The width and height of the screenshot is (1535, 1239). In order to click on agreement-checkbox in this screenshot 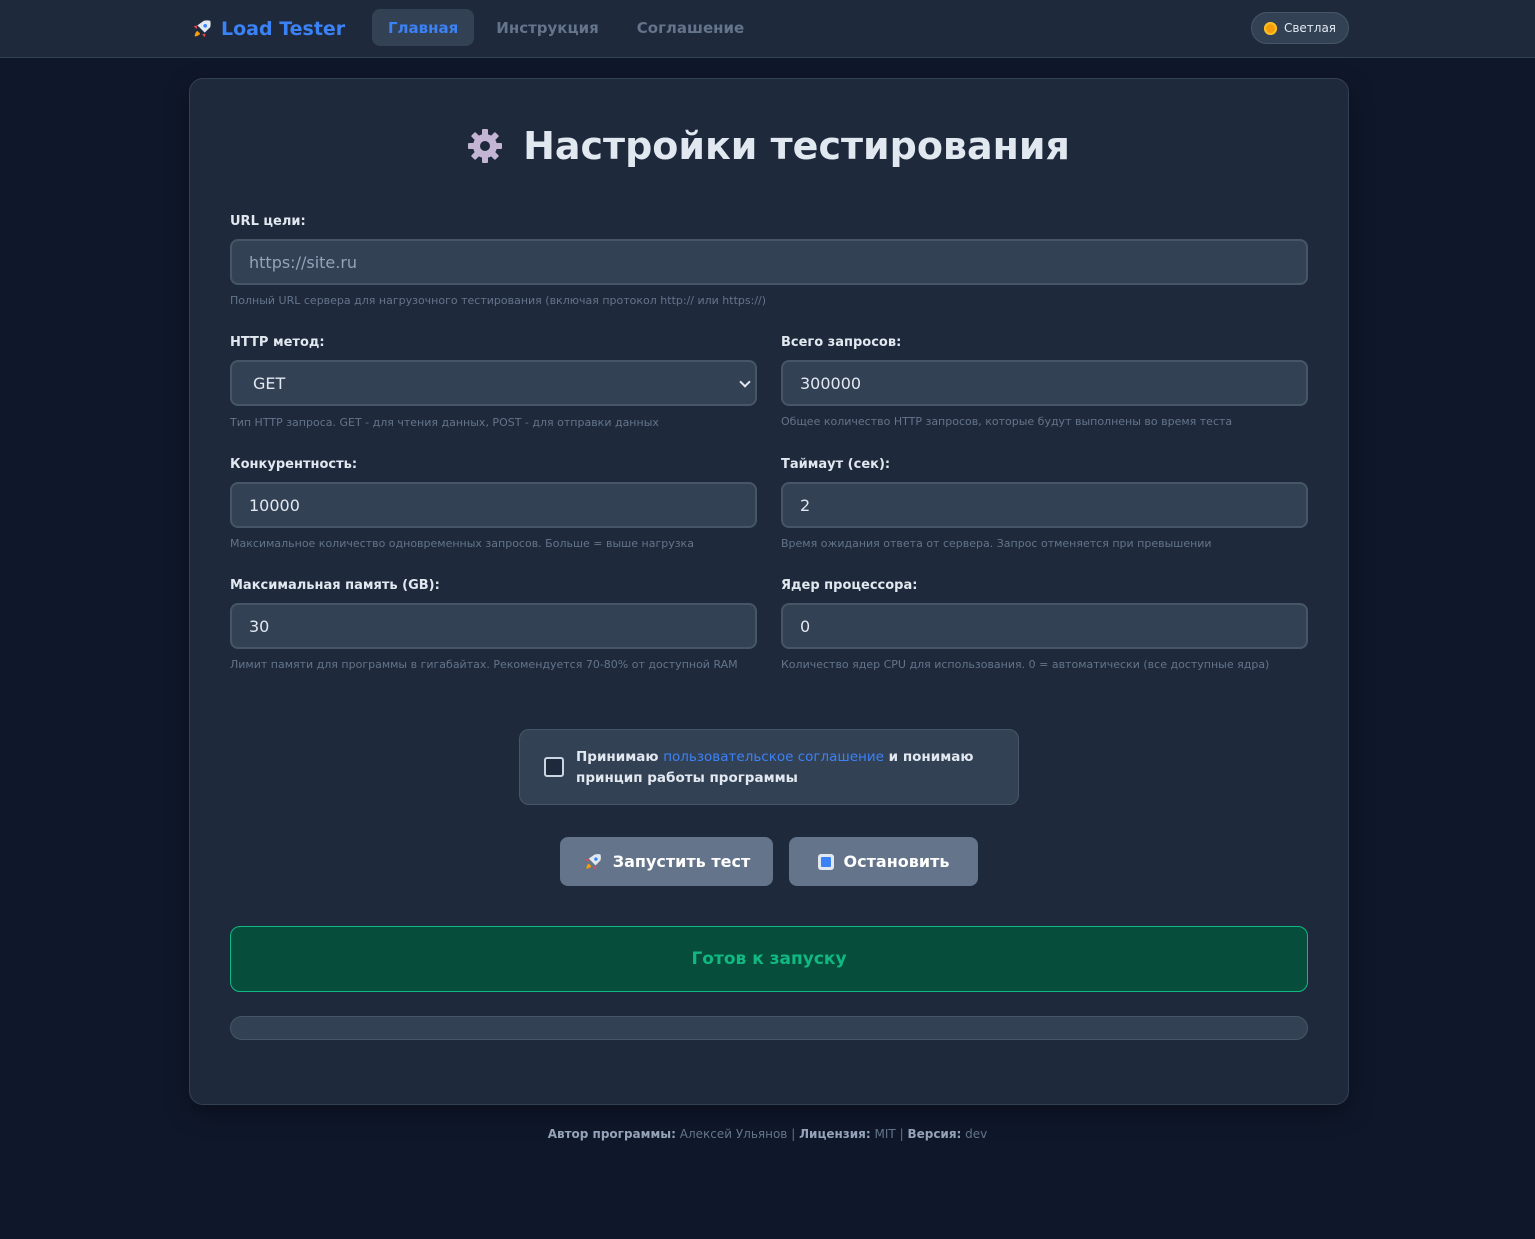, I will do `click(554, 767)`.